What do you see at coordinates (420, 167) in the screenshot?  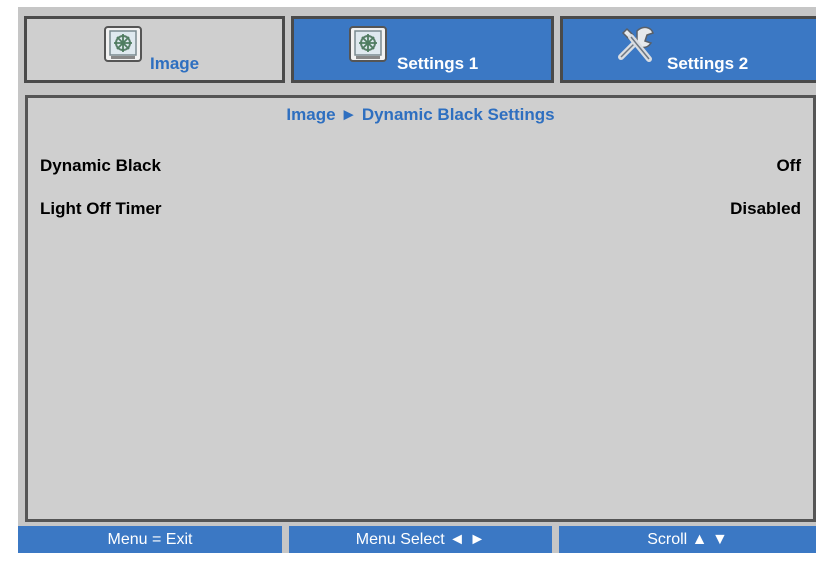 I see `setting-row-dynamic-black: Dynamic Black Off` at bounding box center [420, 167].